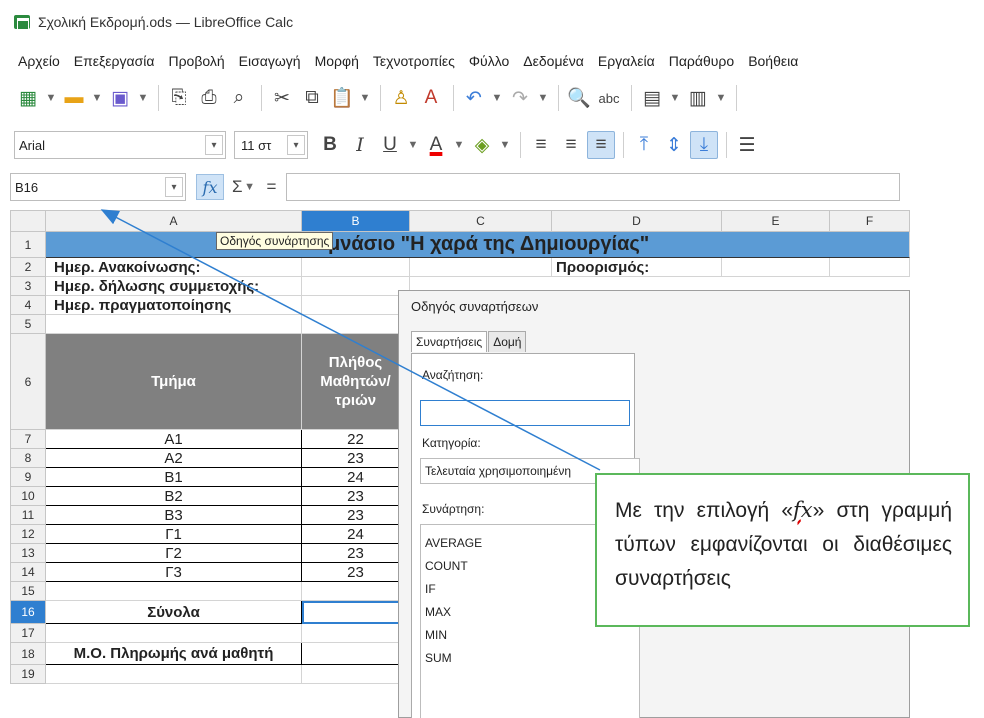 This screenshot has height=718, width=984. I want to click on row-header: 8, so click(28, 458).